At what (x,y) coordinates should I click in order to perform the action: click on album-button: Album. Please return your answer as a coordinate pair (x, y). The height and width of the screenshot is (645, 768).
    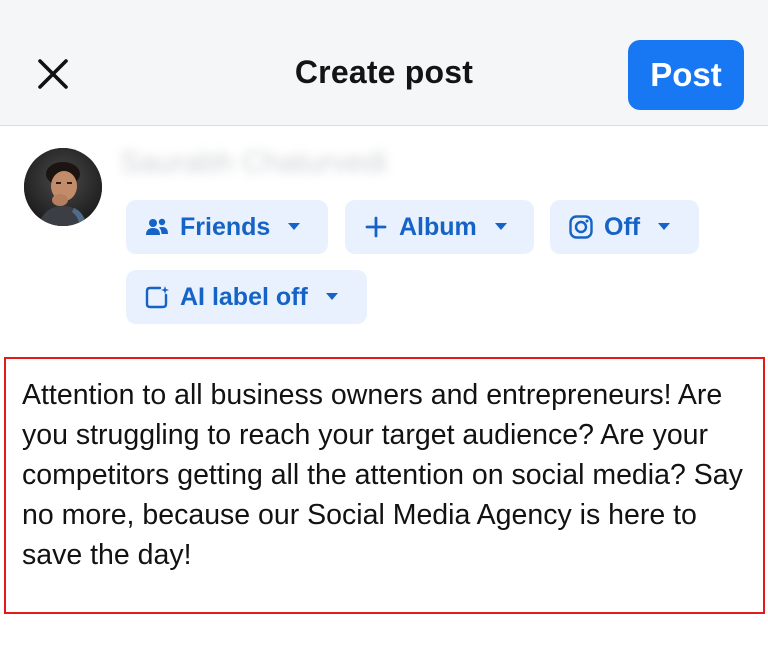
    Looking at the image, I should click on (439, 227).